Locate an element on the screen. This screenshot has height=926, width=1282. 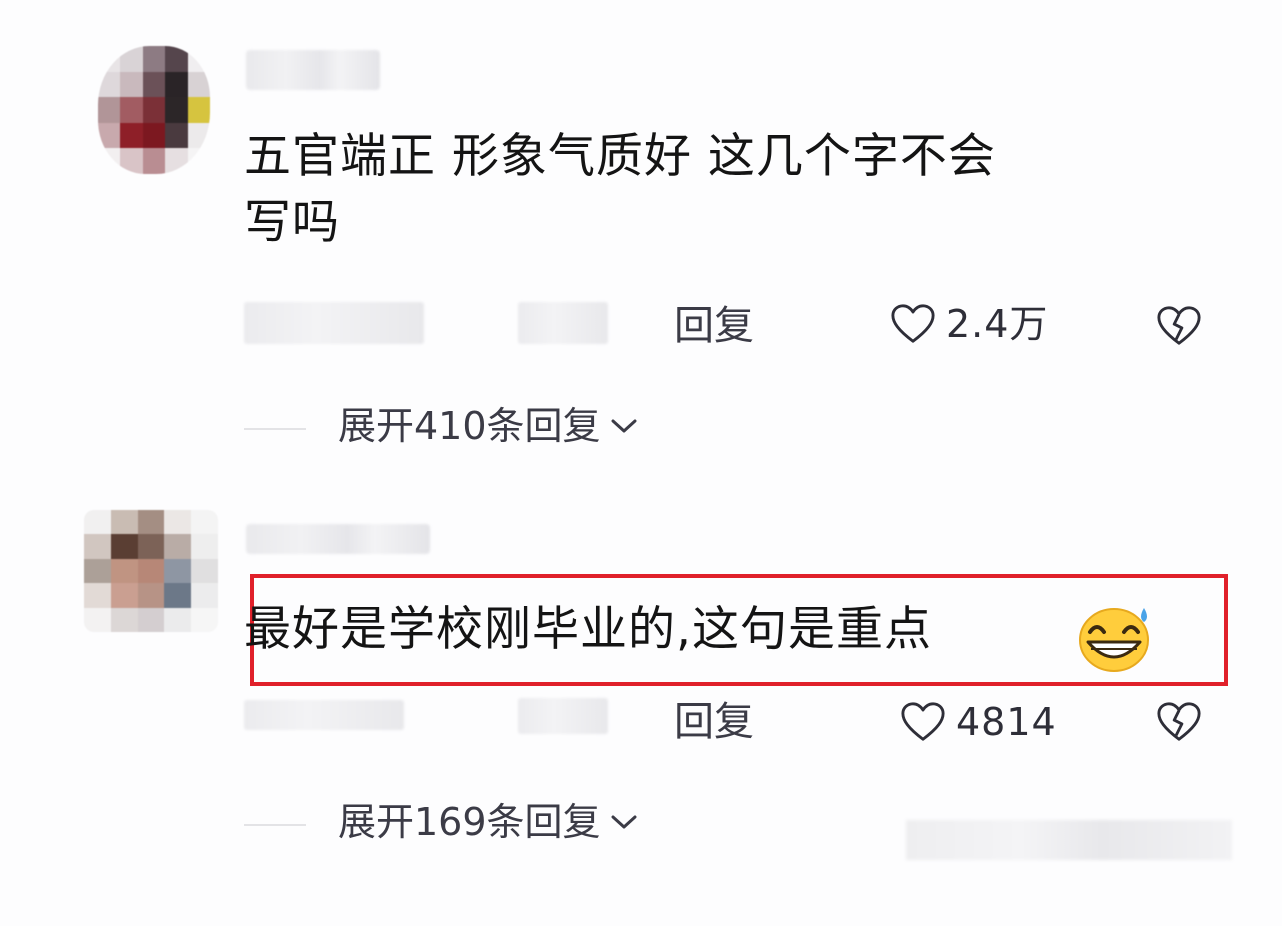
comment-text-line: 写吗 is located at coordinates (292, 222).